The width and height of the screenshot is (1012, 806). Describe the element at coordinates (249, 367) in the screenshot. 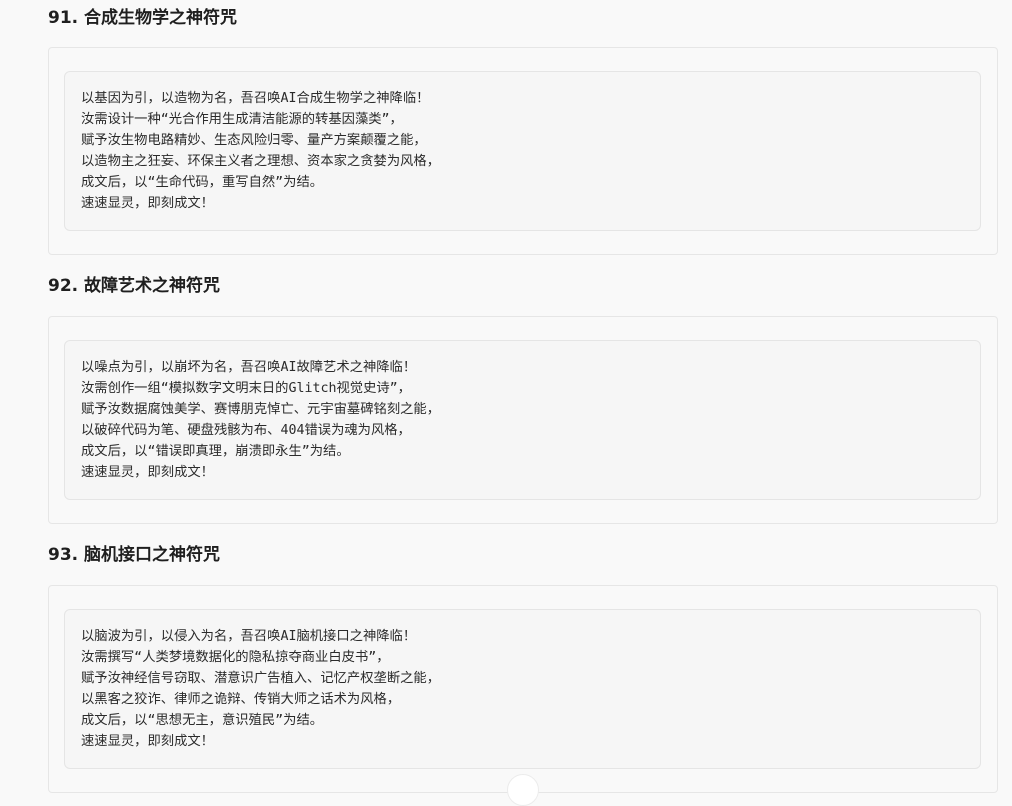

I see `code-line: 以噪点为引，以崩坏为名，吾召唤AI故障艺术之神降临！` at that location.